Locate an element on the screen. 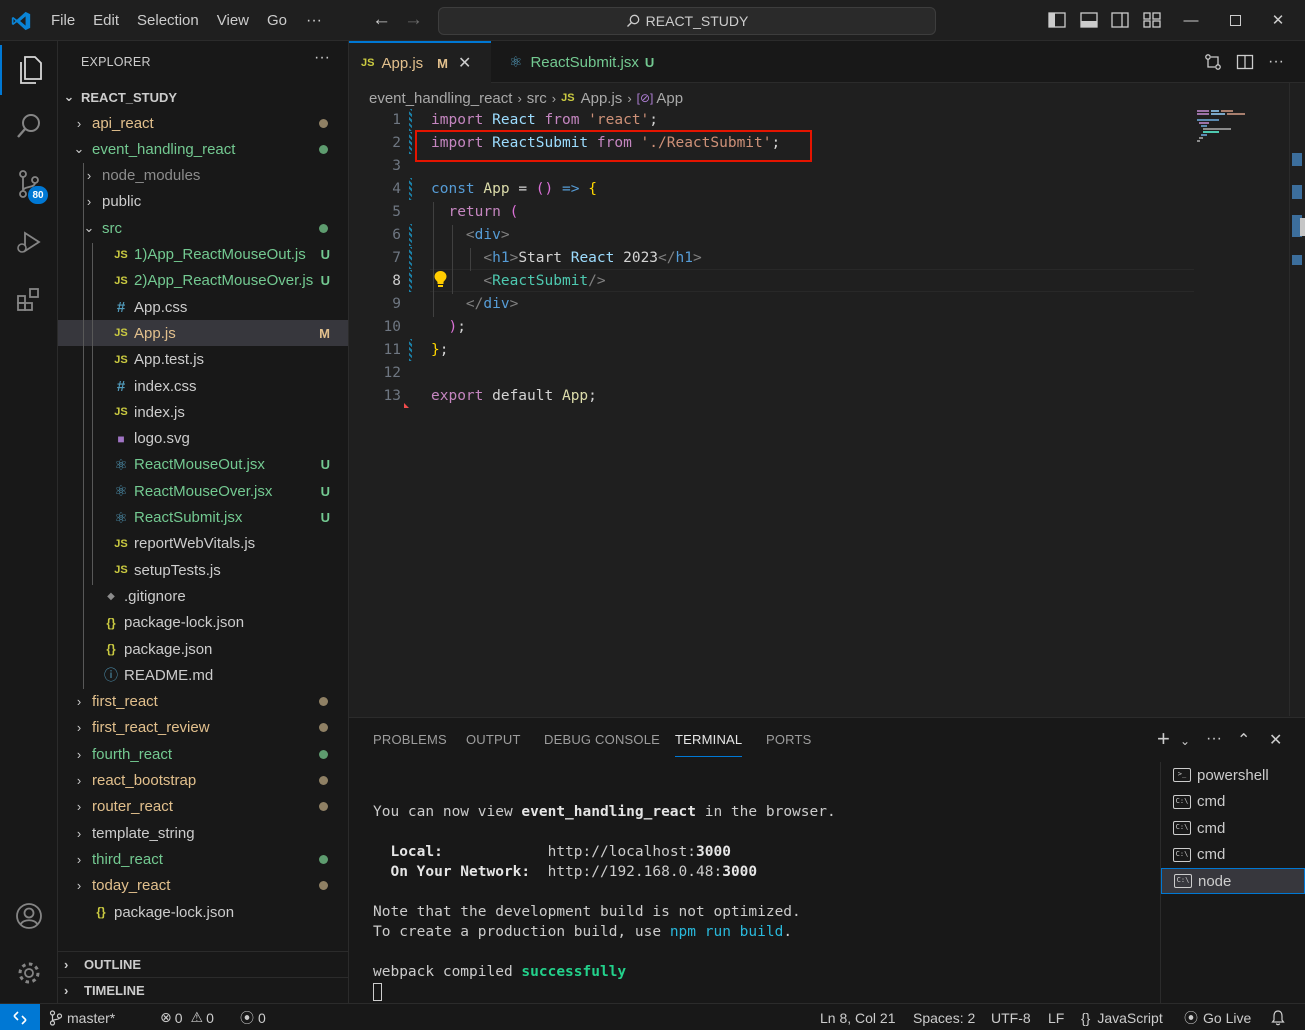 The image size is (1305, 1030). outline-section: › OUTLINE is located at coordinates (203, 964).